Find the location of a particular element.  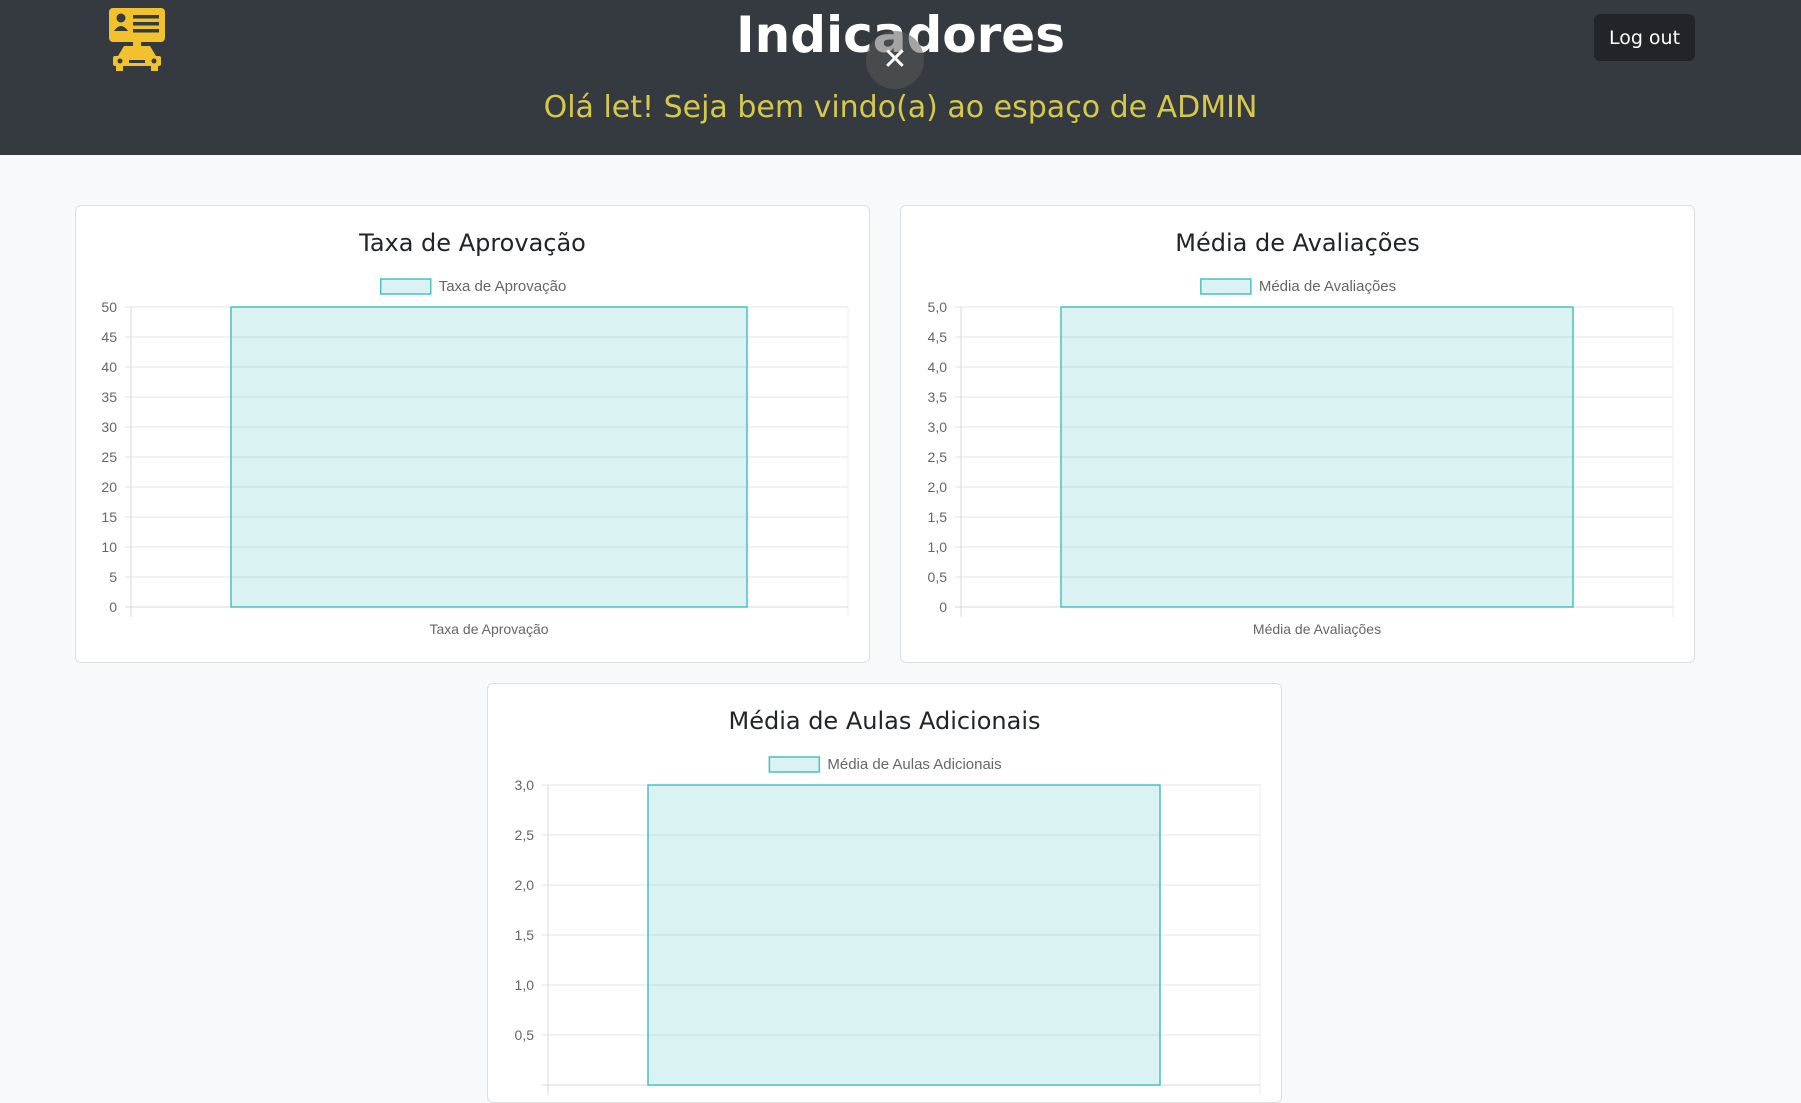

legend-label: Média de Aulas Adicionais is located at coordinates (914, 764).